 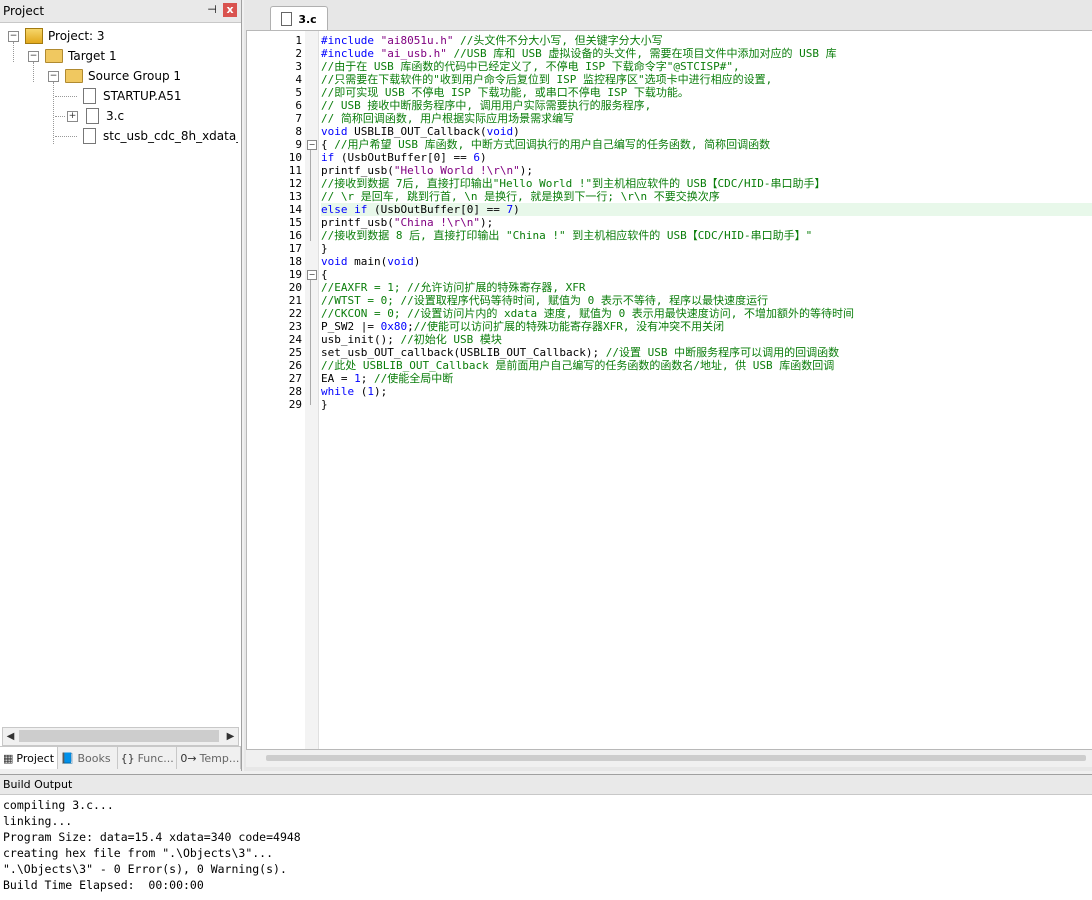 I want to click on tree-item-source-group: − Source Group 1, so click(x=114, y=76).